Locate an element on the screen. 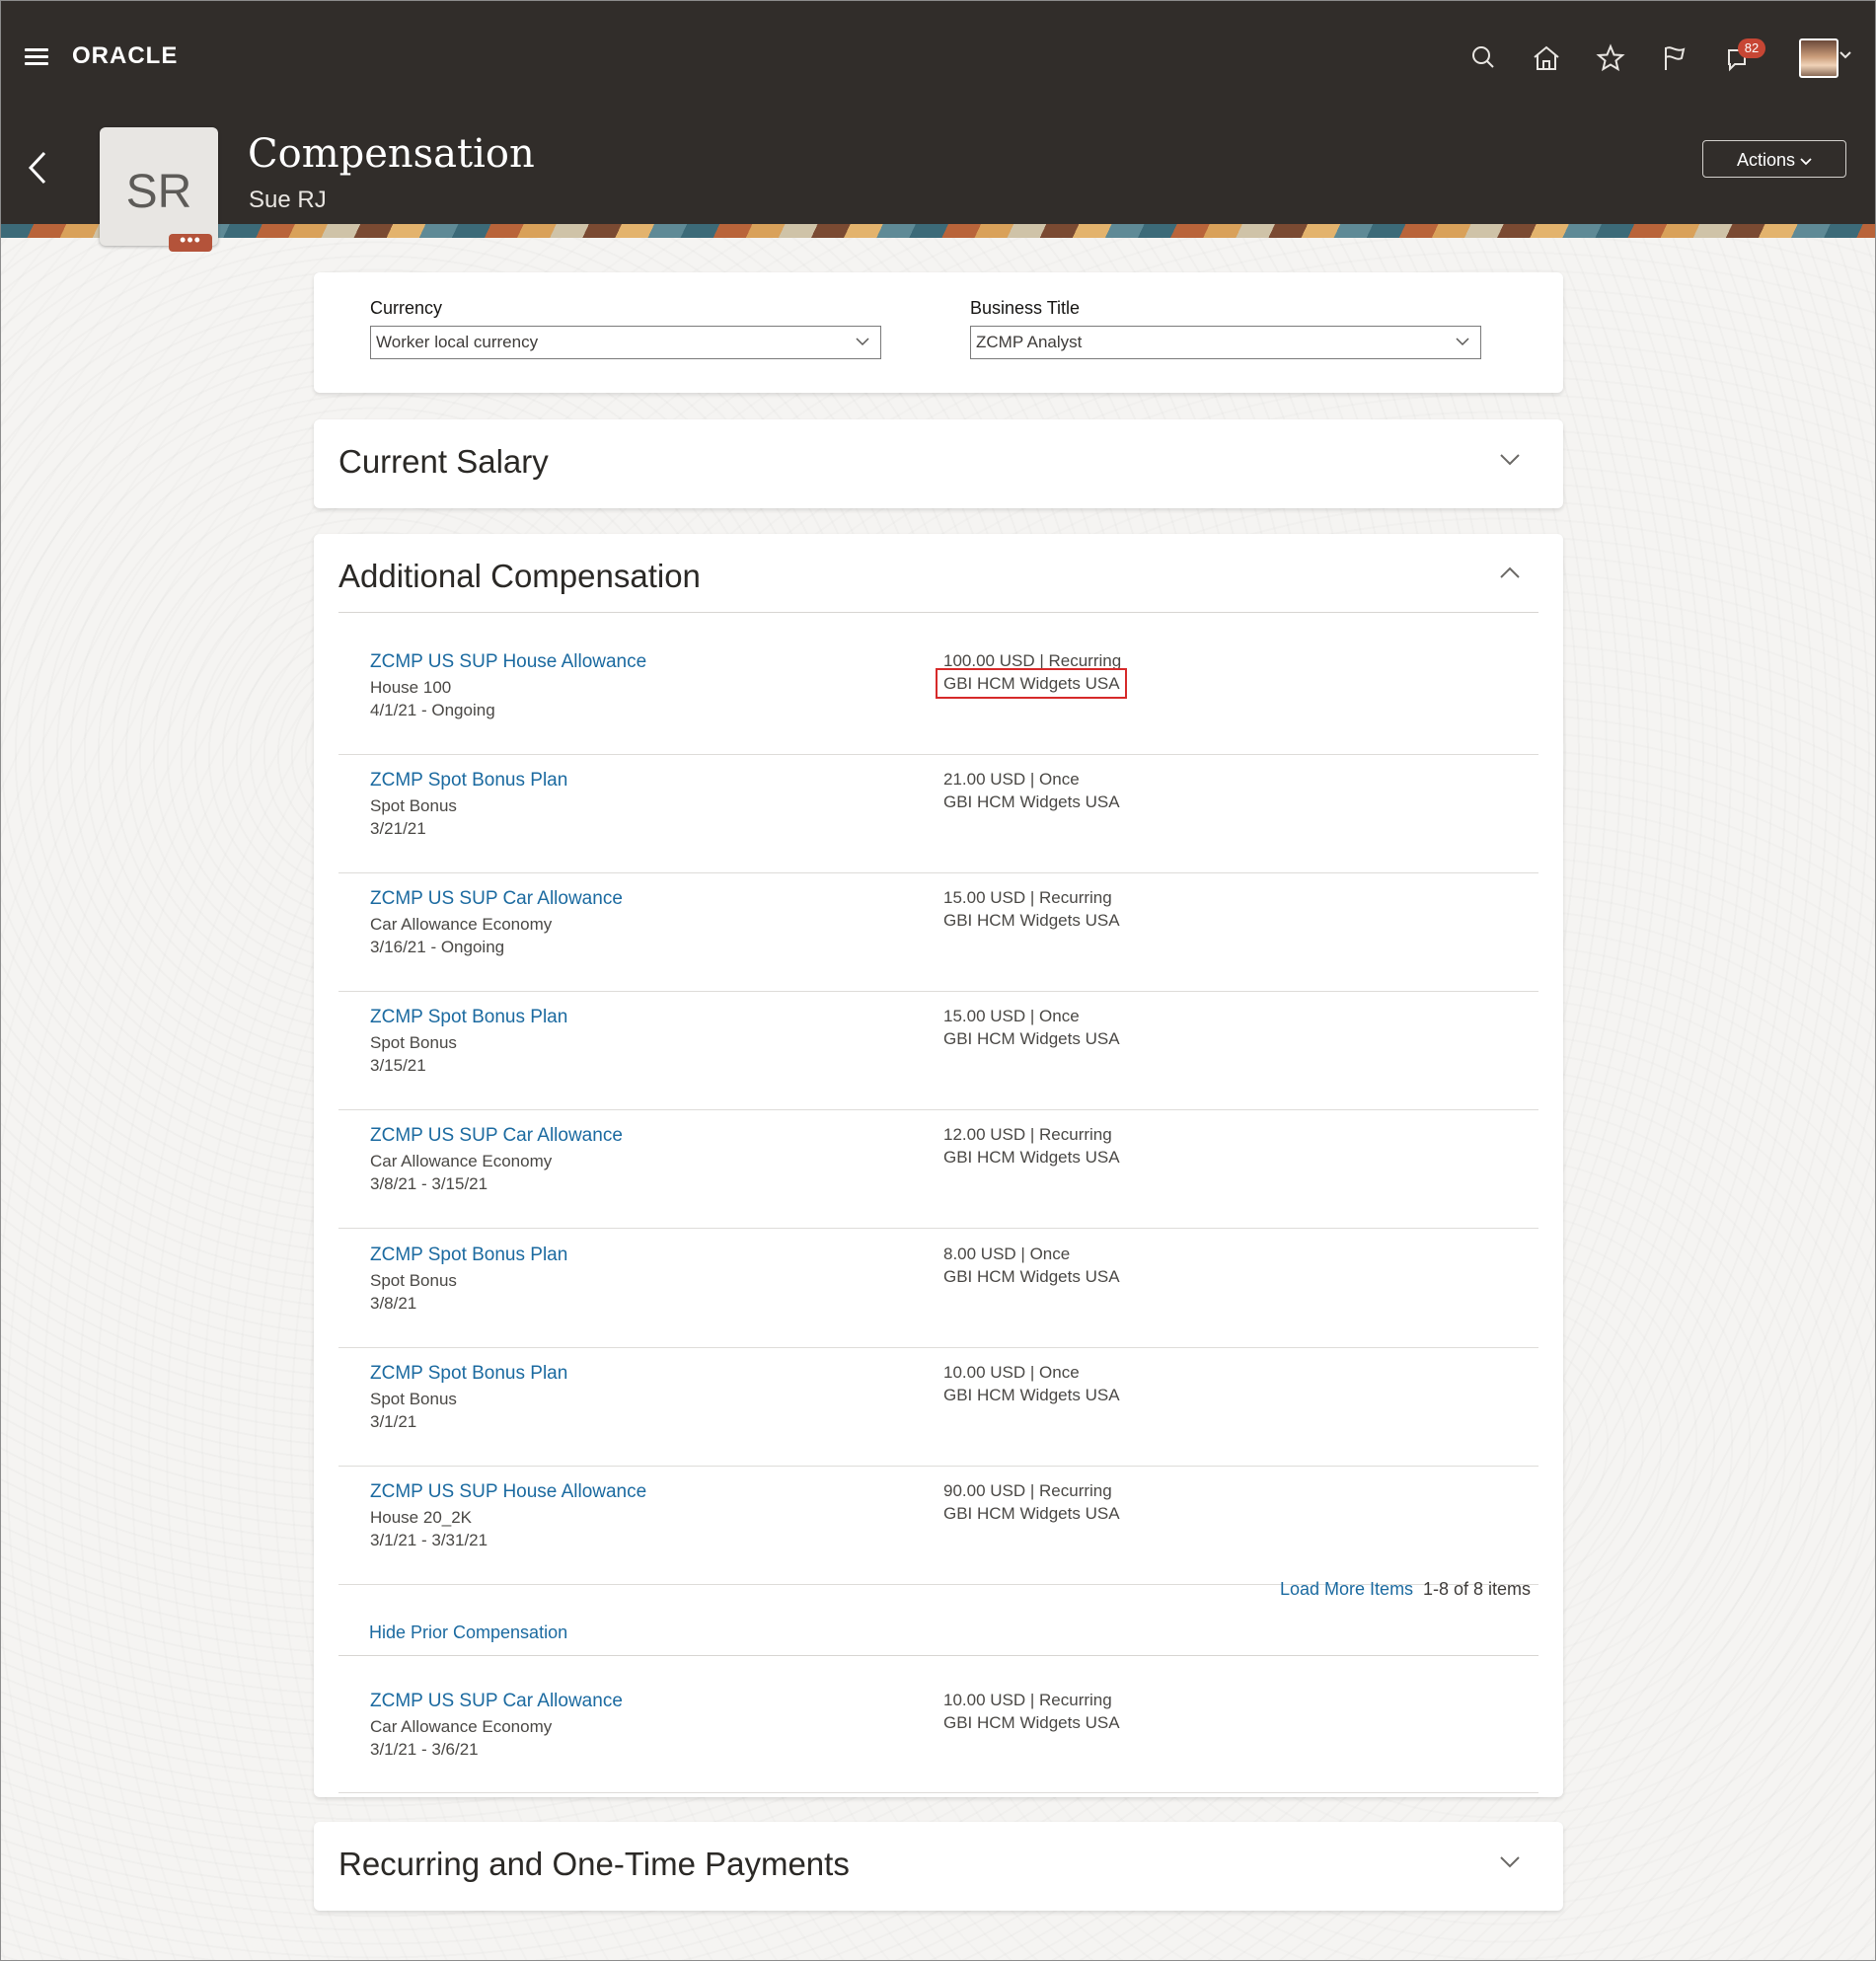 Image resolution: width=1876 pixels, height=1961 pixels. star-icon is located at coordinates (1610, 58).